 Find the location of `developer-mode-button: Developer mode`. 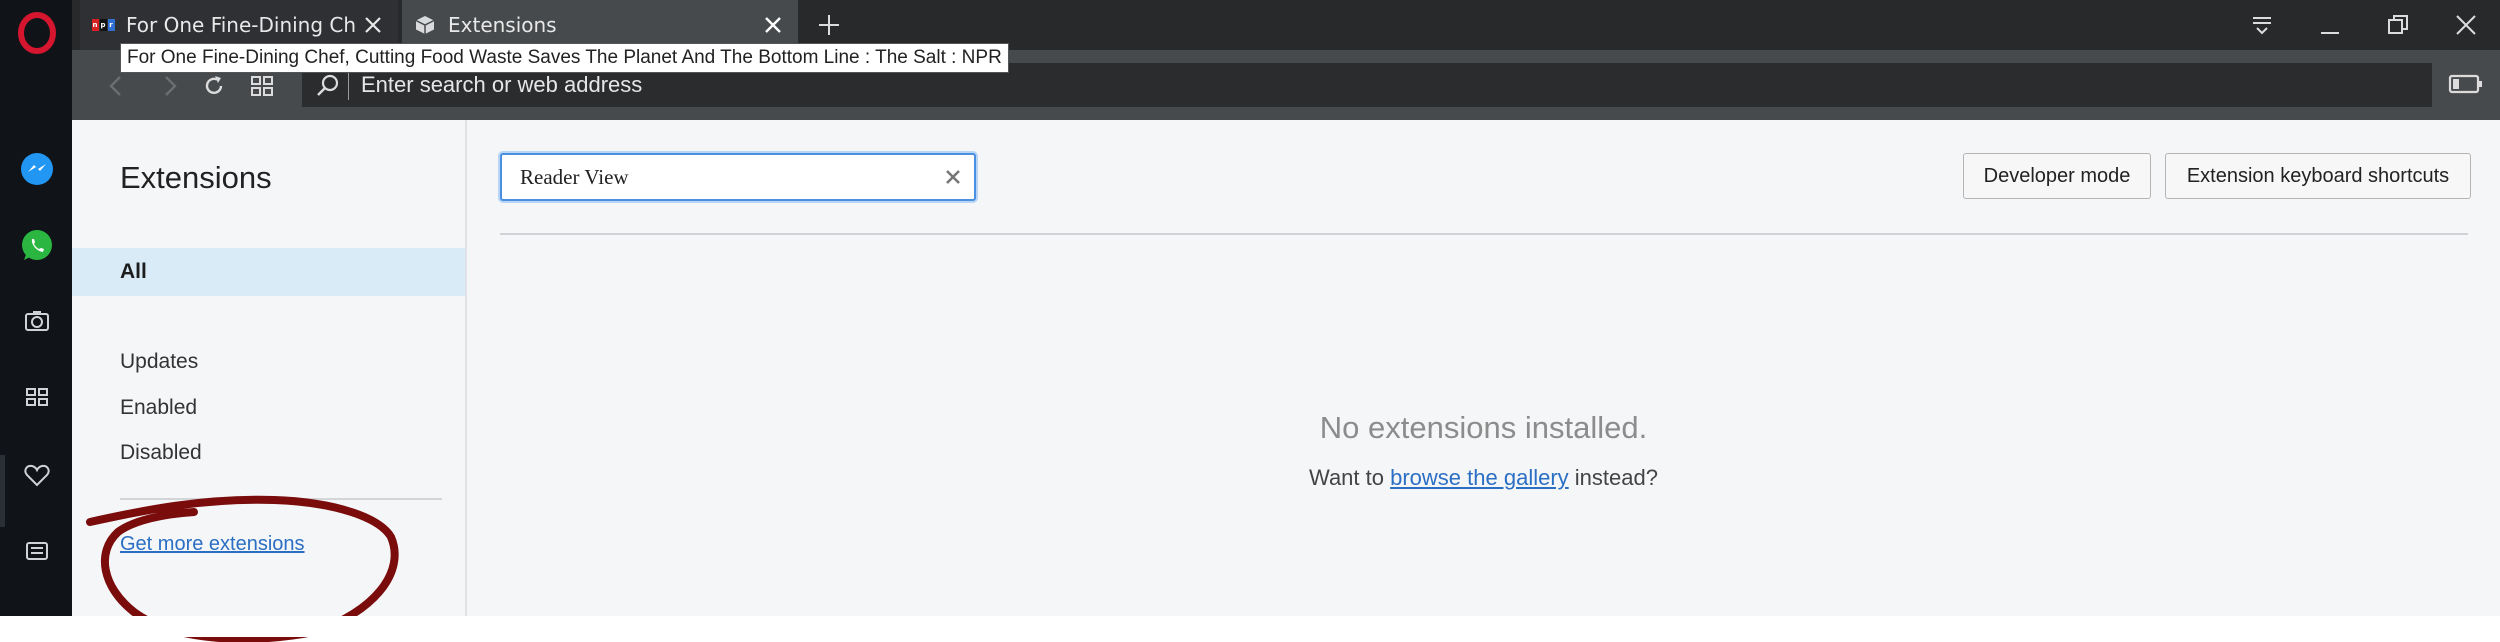

developer-mode-button: Developer mode is located at coordinates (2057, 176).